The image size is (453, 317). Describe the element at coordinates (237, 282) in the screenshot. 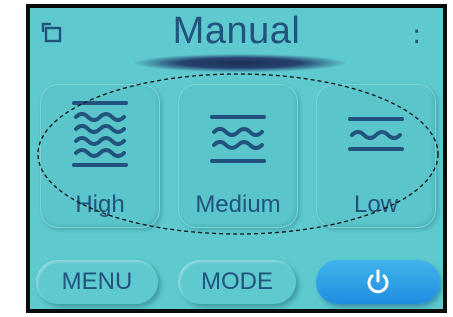

I see `mode-button: MODE` at that location.